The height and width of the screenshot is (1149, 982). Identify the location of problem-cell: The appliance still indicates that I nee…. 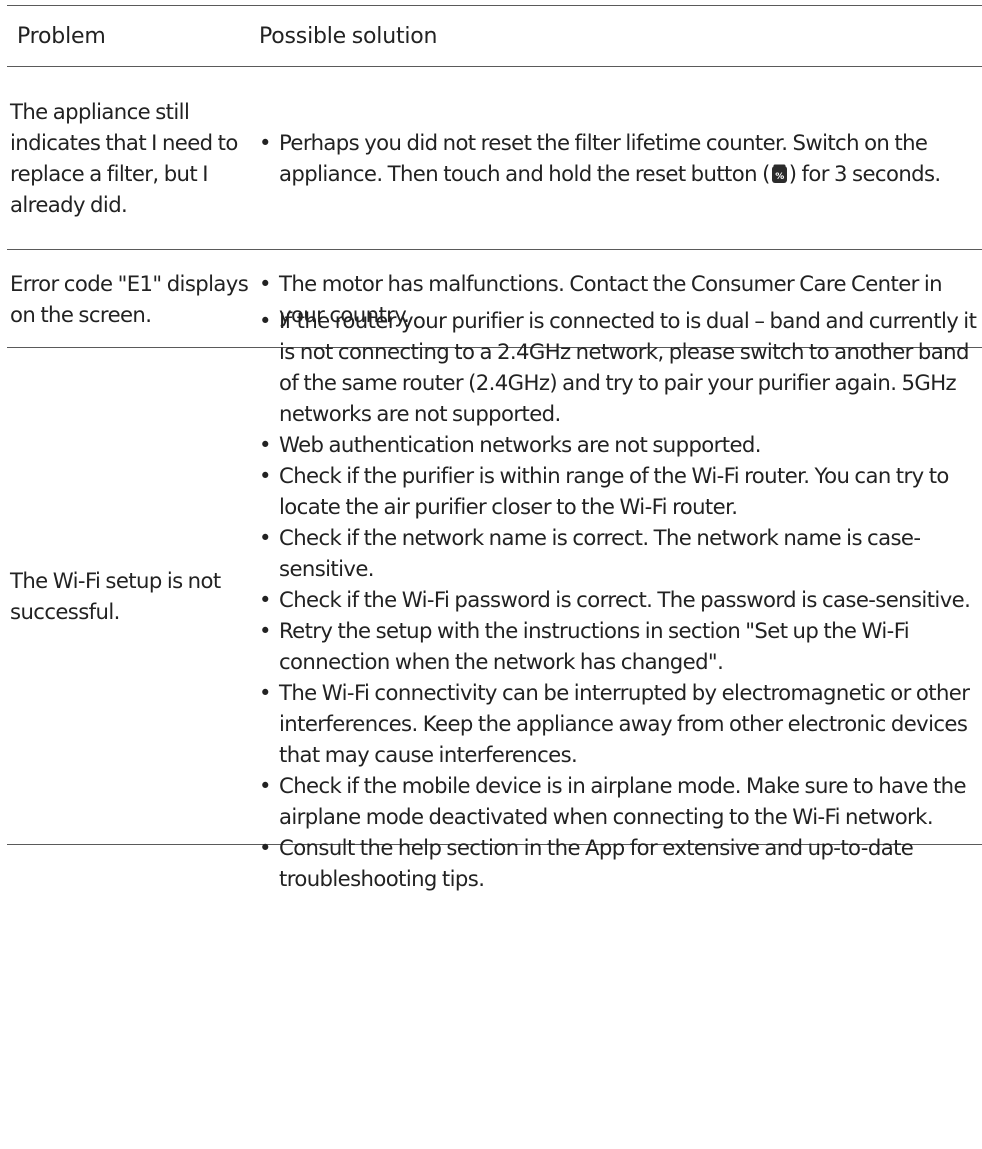
(124, 158).